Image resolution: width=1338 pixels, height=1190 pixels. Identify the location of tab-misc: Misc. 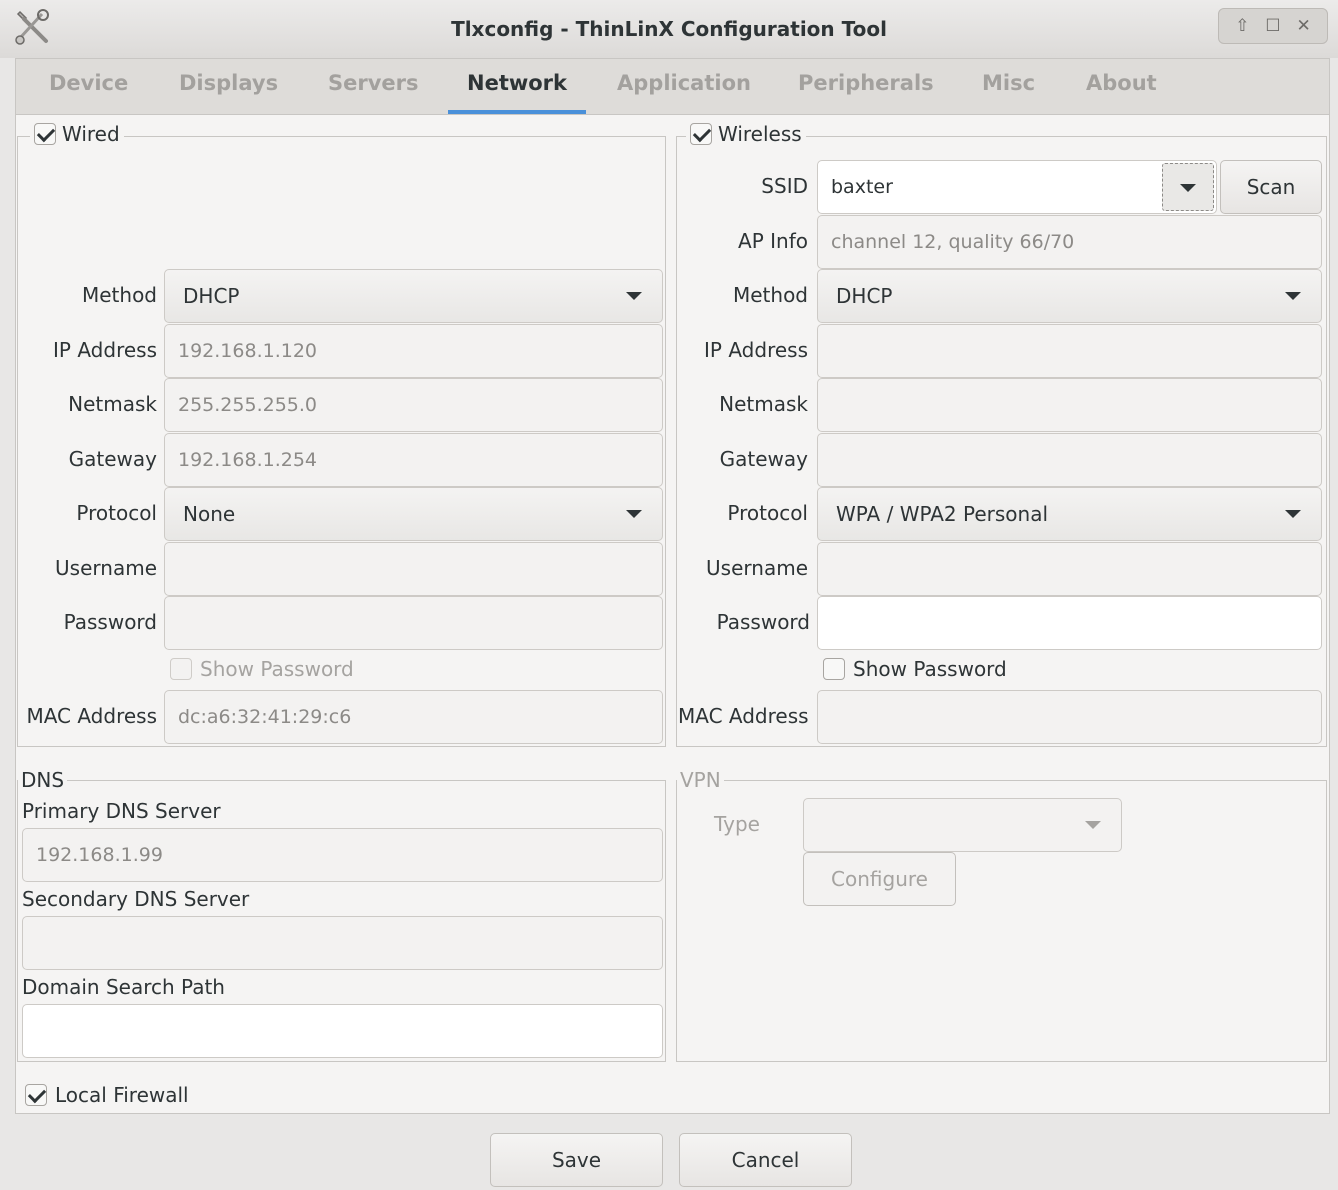
(1008, 83).